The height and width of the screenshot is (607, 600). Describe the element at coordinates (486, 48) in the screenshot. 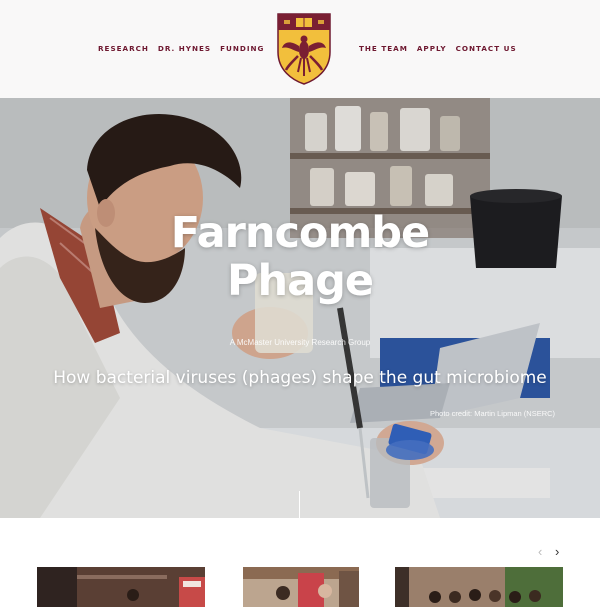

I see `nav-contact-us: CONTACT US` at that location.